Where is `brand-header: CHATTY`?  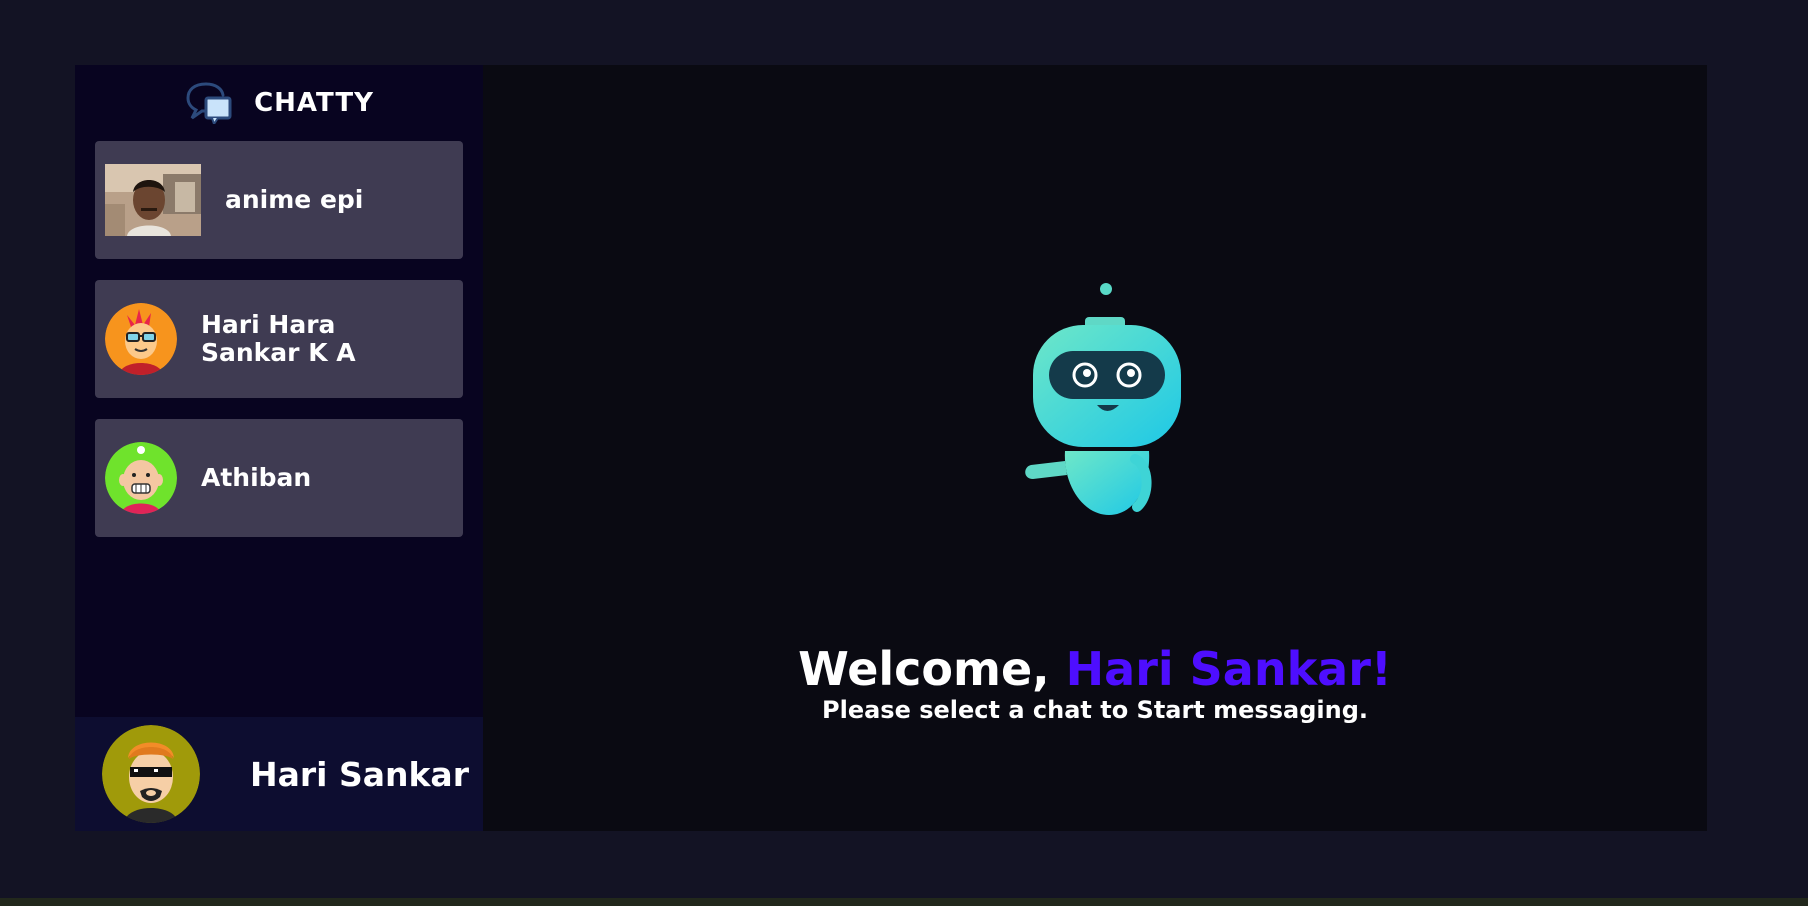
brand-header: CHATTY is located at coordinates (279, 103).